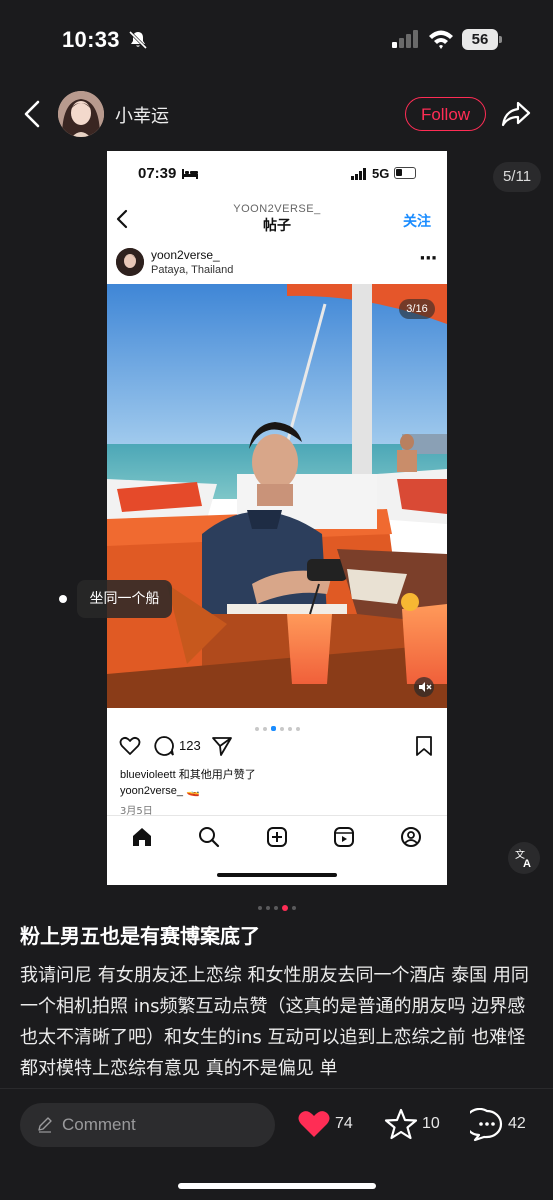 This screenshot has height=1200, width=553. What do you see at coordinates (45, 1125) in the screenshot?
I see `pencil-icon` at bounding box center [45, 1125].